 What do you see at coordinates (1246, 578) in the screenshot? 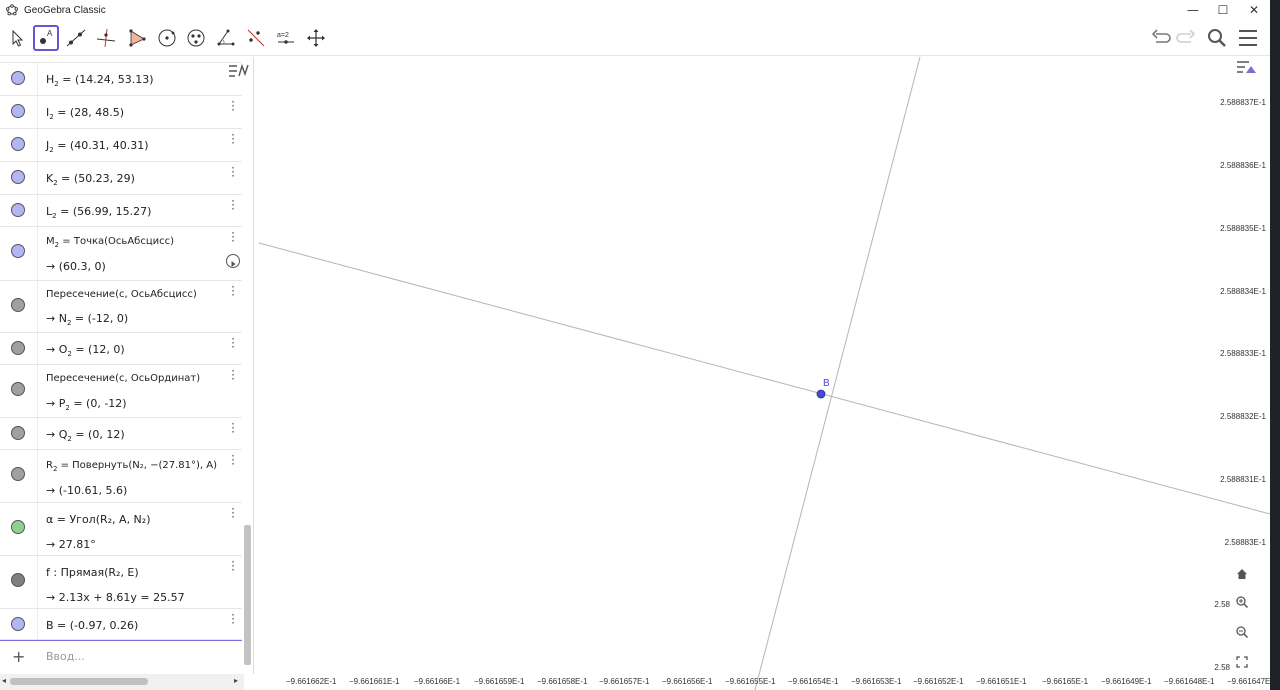
I see `home-view-button` at bounding box center [1246, 578].